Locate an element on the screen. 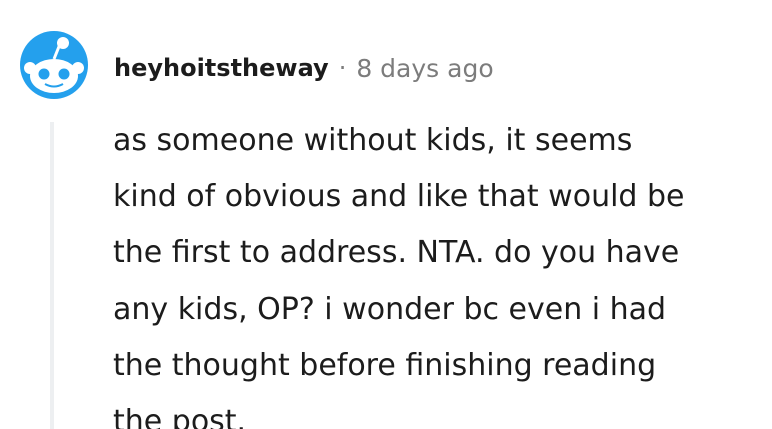  thread-collapse-line is located at coordinates (52, 275).